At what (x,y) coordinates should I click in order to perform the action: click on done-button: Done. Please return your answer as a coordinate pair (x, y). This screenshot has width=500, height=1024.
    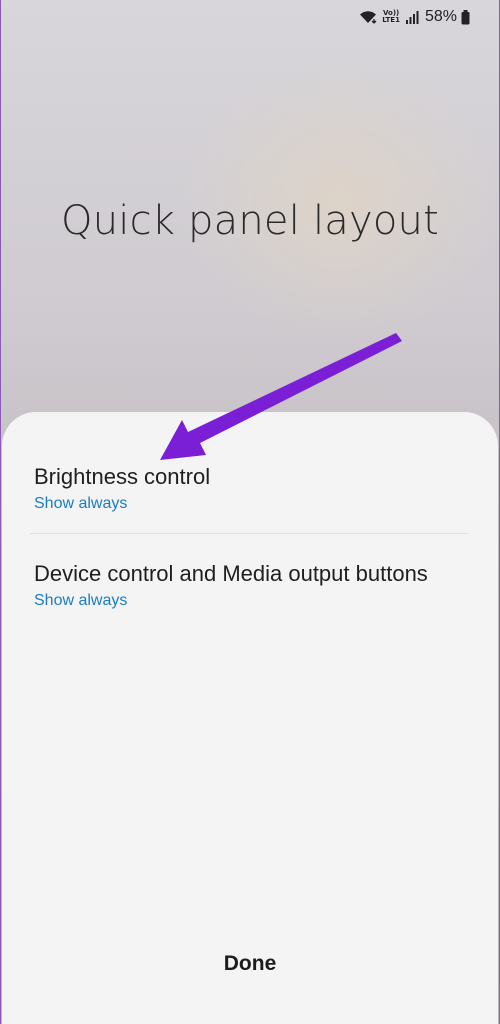
    Looking at the image, I should click on (250, 964).